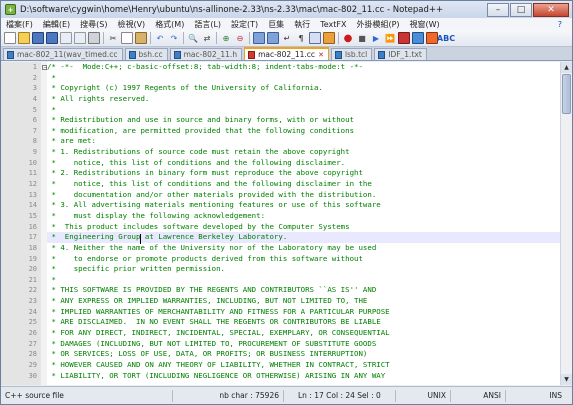 The width and height of the screenshot is (573, 405). What do you see at coordinates (418, 38) in the screenshot?
I see `run-icon` at bounding box center [418, 38].